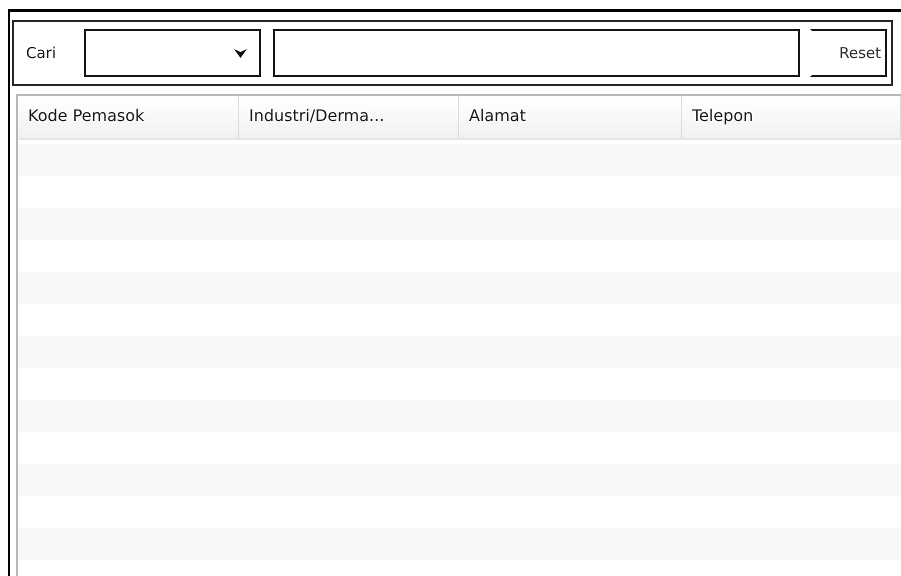  Describe the element at coordinates (570, 117) in the screenshot. I see `column-header: Alamat` at that location.